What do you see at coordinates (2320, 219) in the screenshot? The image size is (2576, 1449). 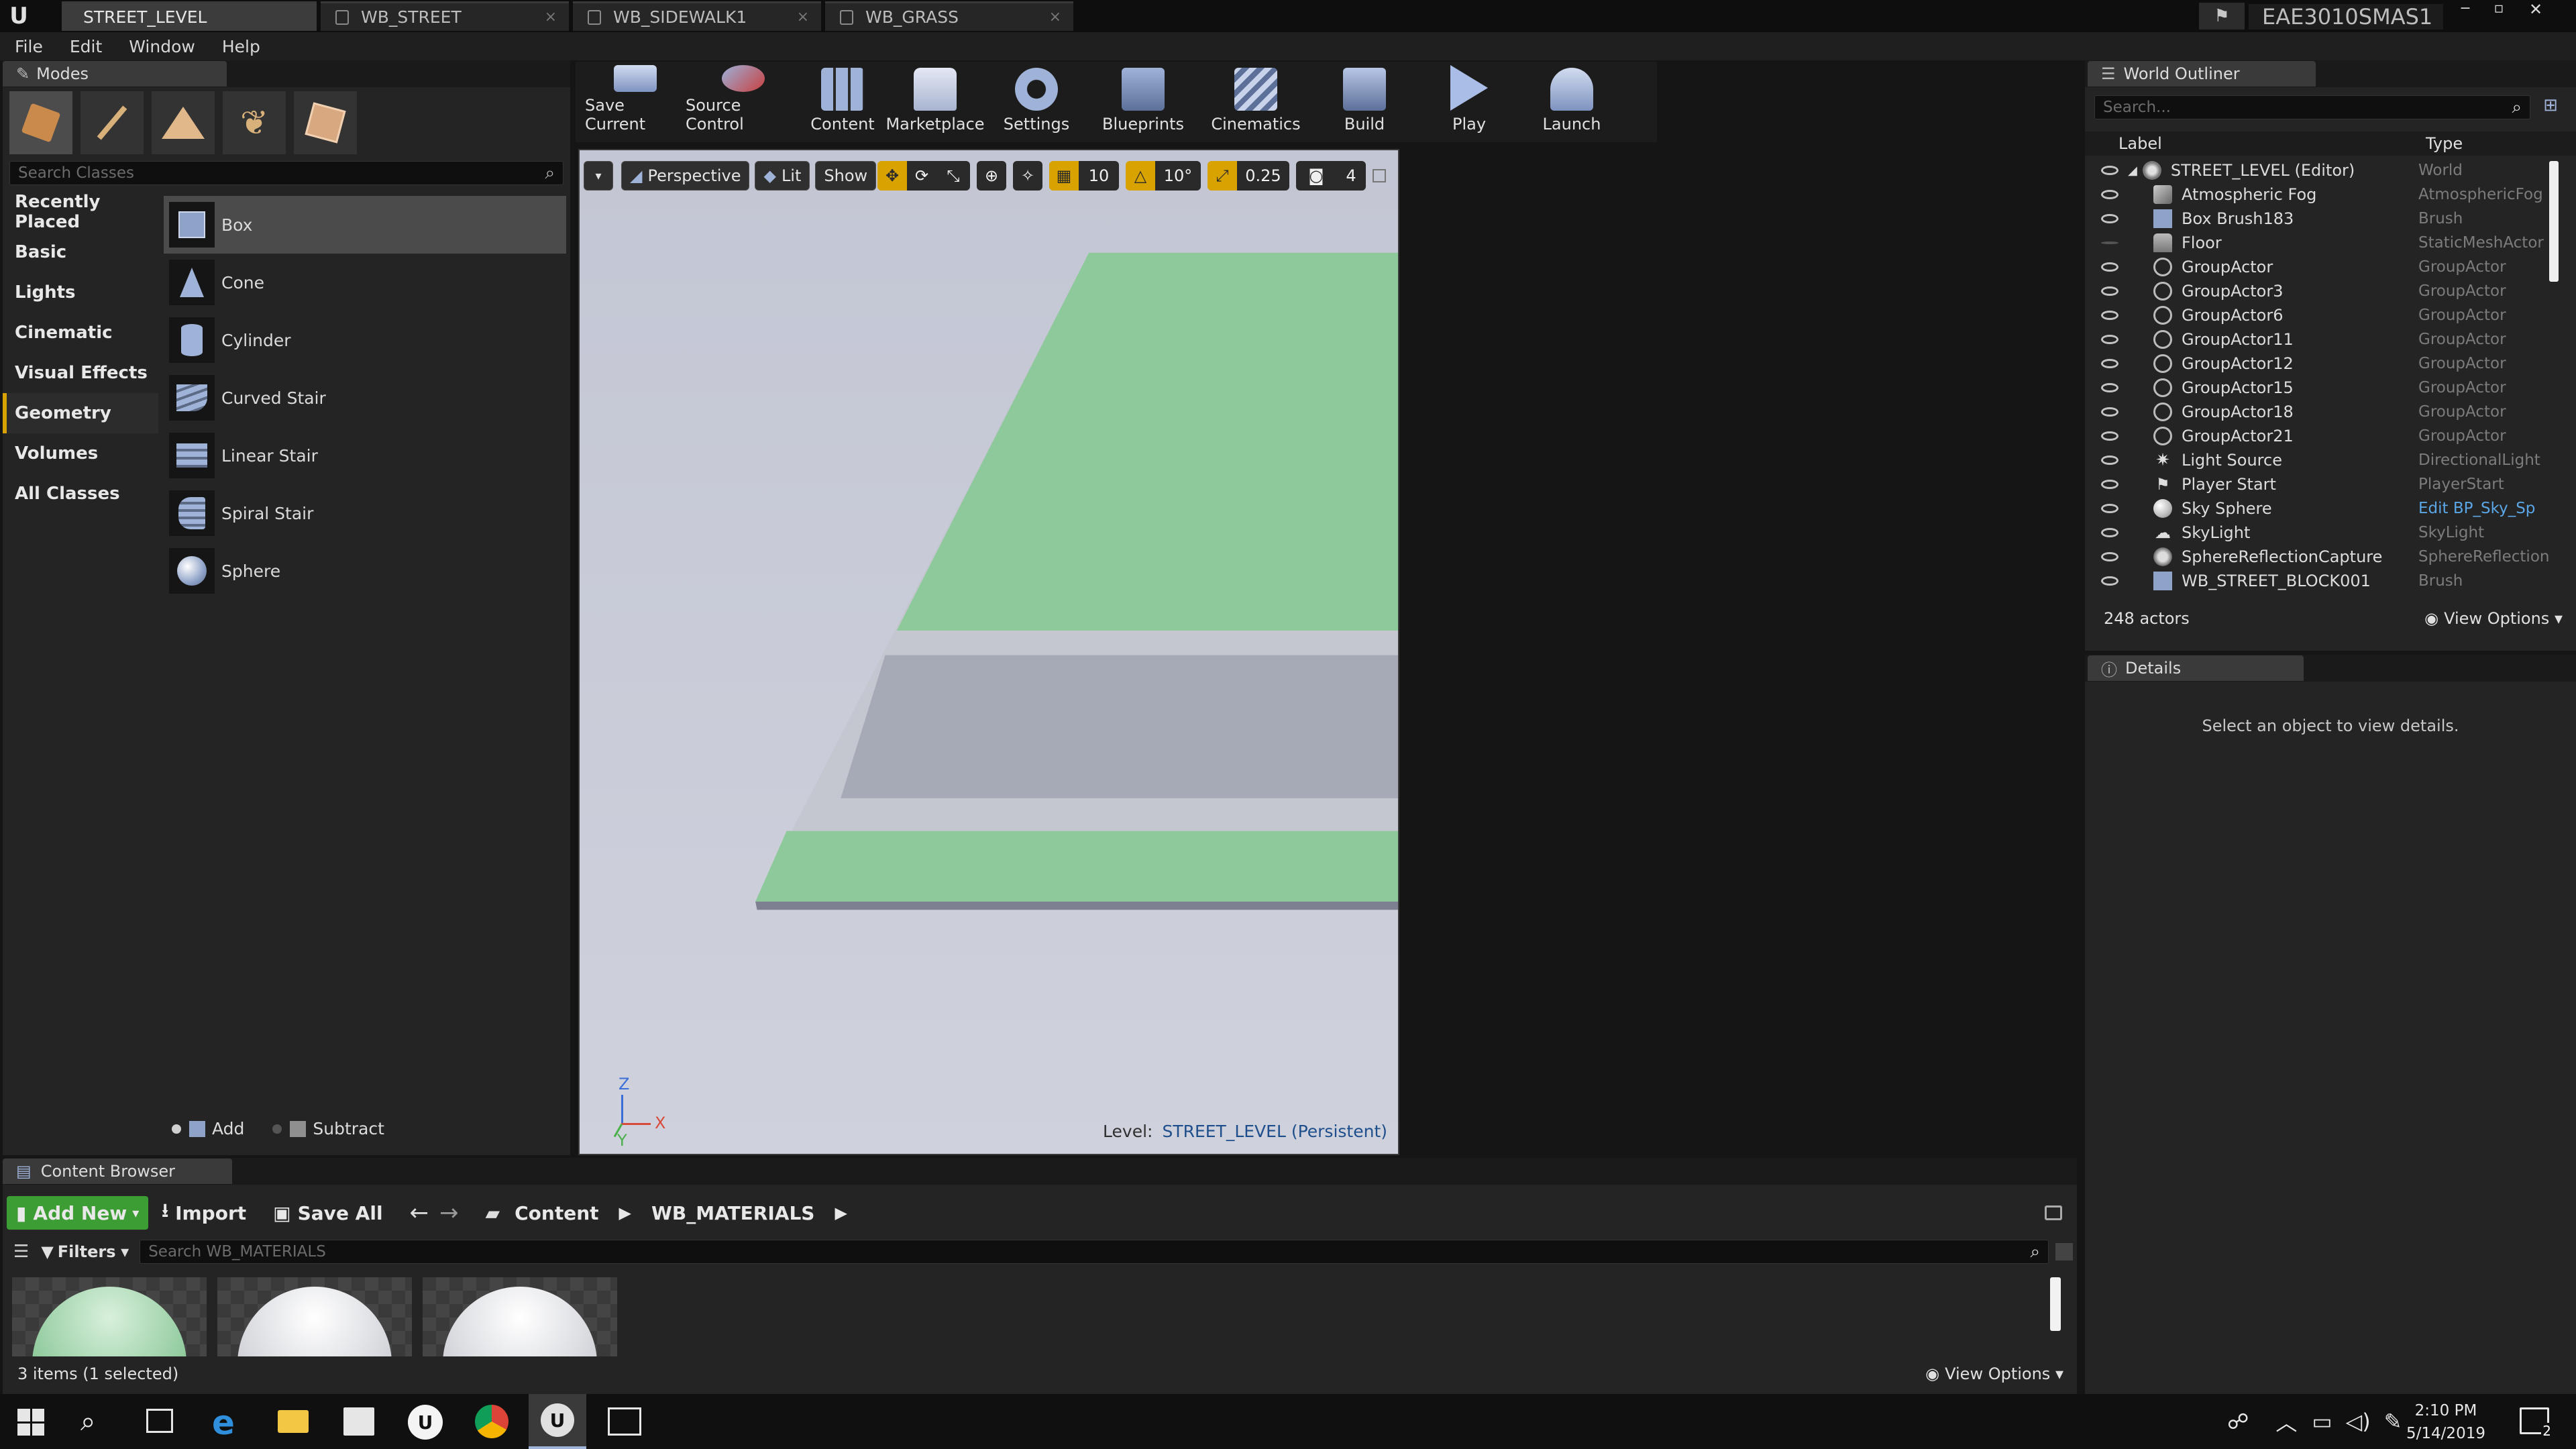 I see `outliner-row: Box Brush183 Brush` at bounding box center [2320, 219].